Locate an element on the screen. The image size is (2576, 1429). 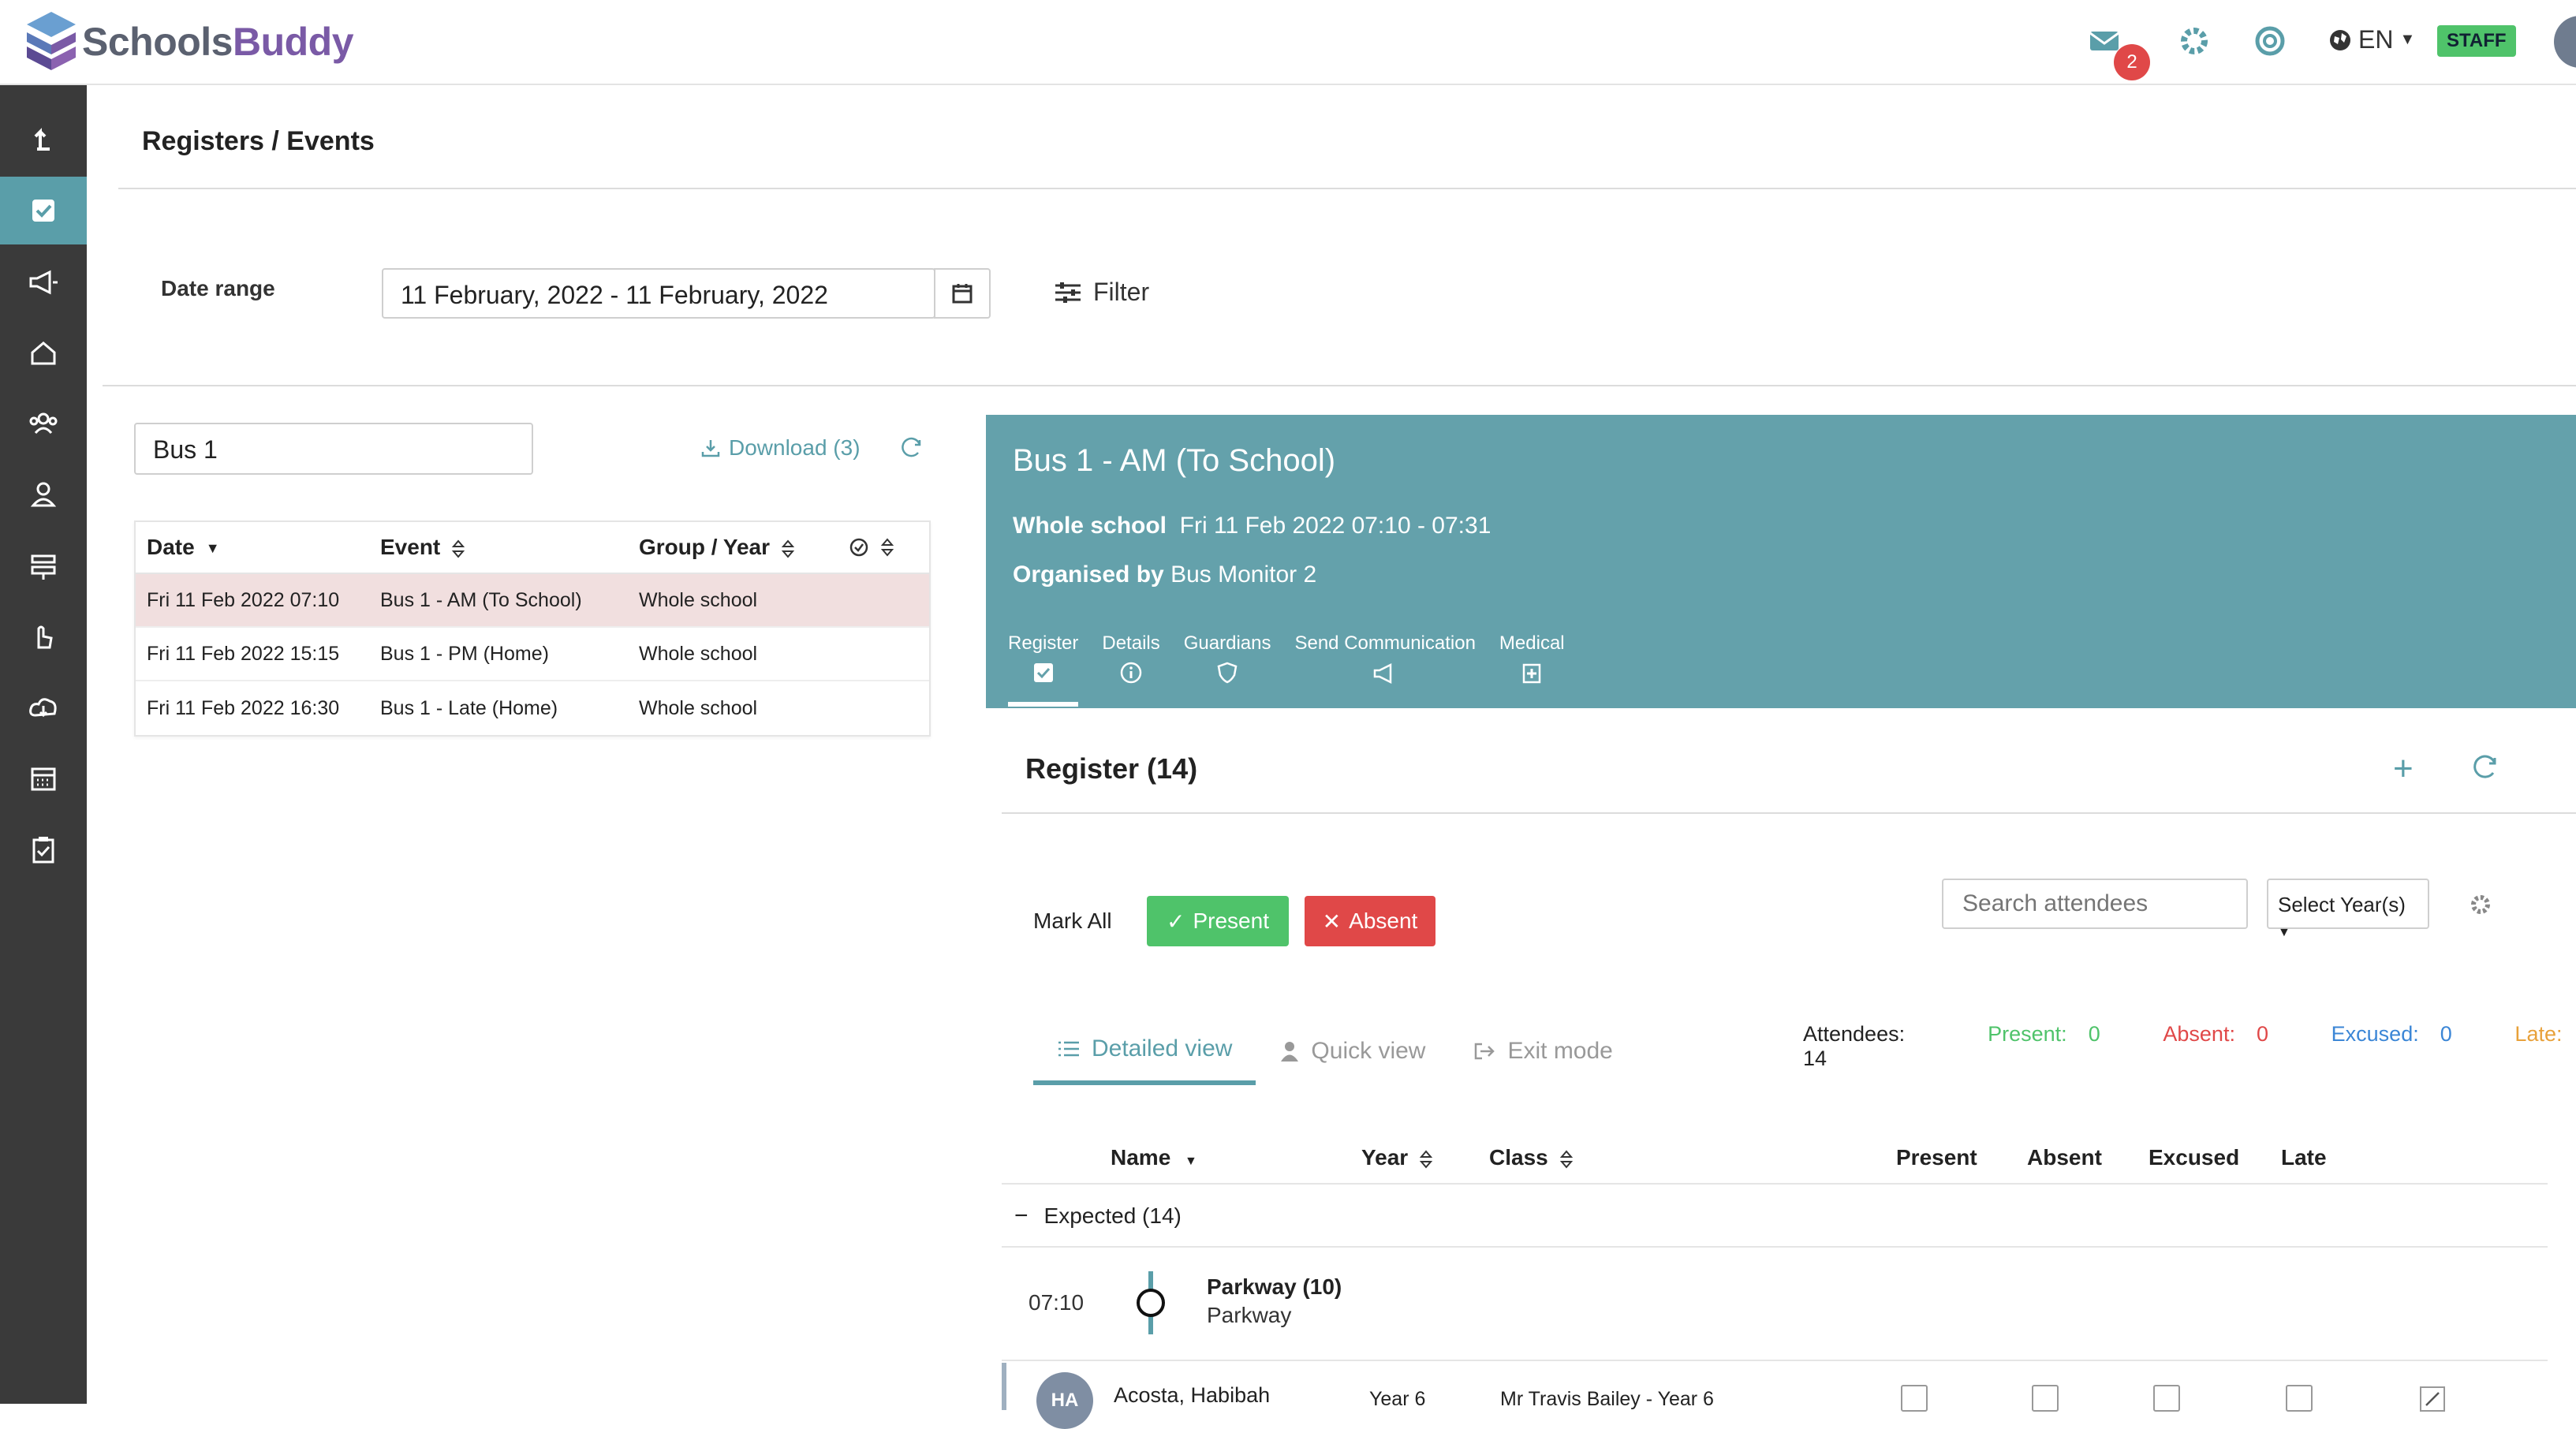
expected-group-header: − Expected (14) is located at coordinates (1775, 1217).